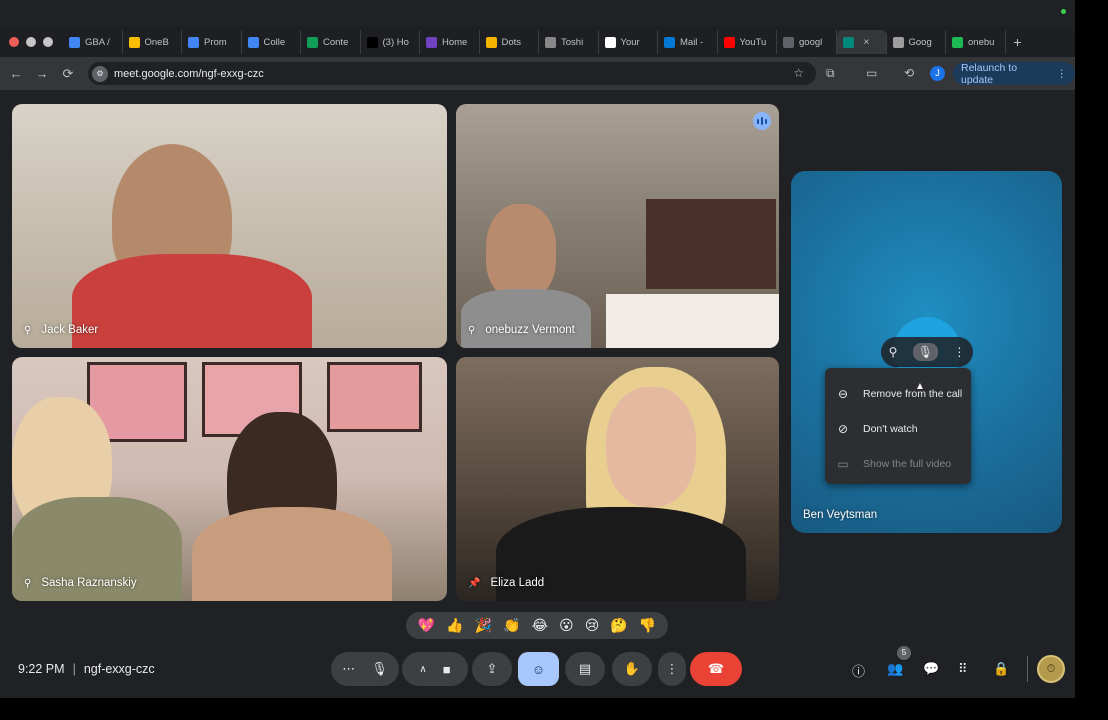 The image size is (1108, 720). I want to click on mic-control-group: ⋯ 🎙, so click(365, 669).